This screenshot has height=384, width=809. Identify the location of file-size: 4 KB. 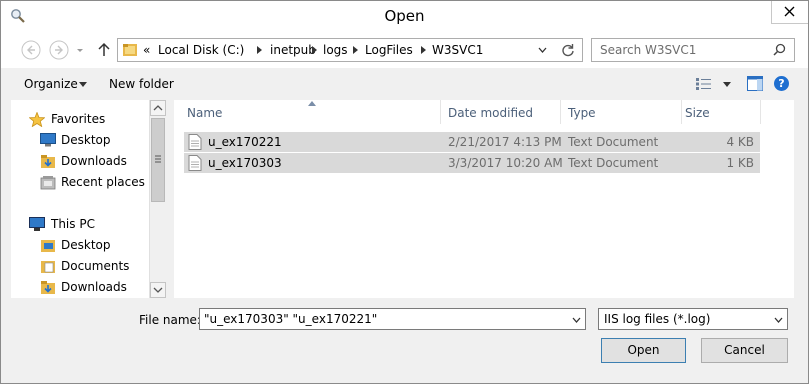
(740, 142).